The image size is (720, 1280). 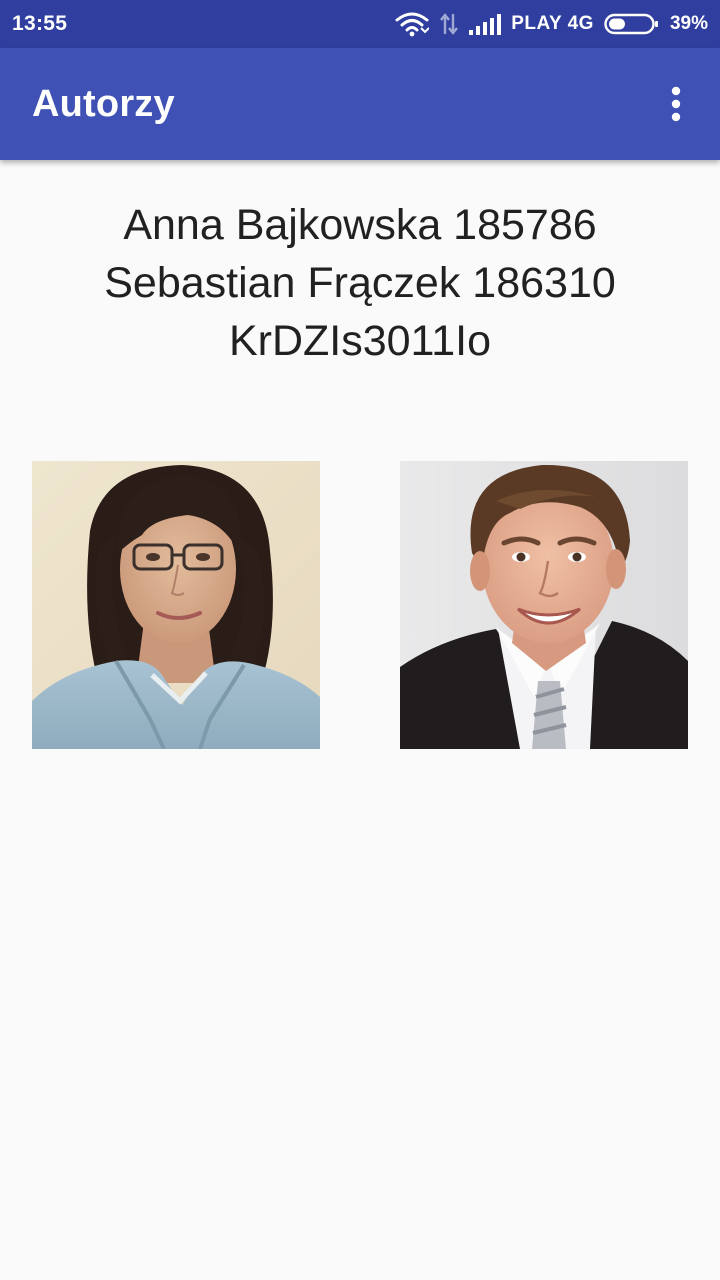 I want to click on group-code: KrDZIs3011Io, so click(x=360, y=341).